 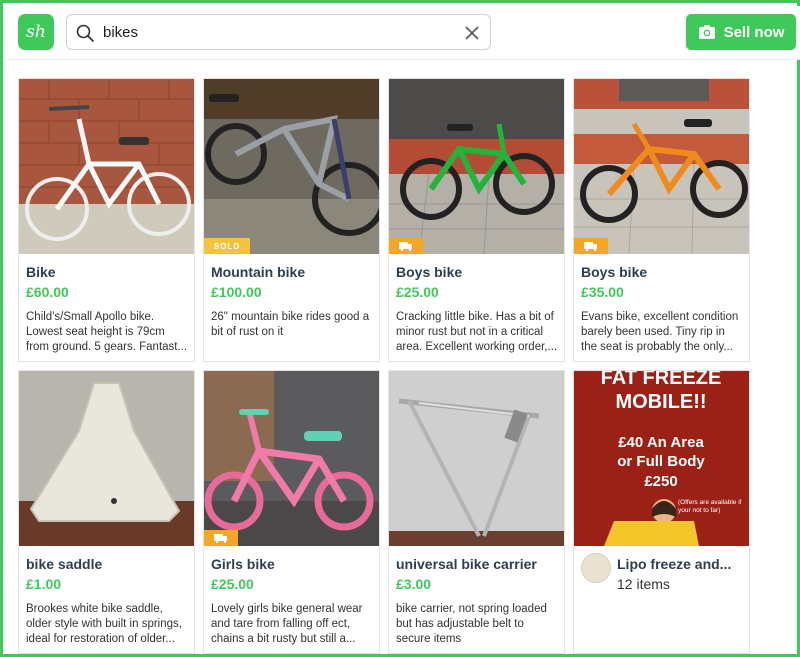 What do you see at coordinates (227, 246) in the screenshot?
I see `sold-badge: SOLD` at bounding box center [227, 246].